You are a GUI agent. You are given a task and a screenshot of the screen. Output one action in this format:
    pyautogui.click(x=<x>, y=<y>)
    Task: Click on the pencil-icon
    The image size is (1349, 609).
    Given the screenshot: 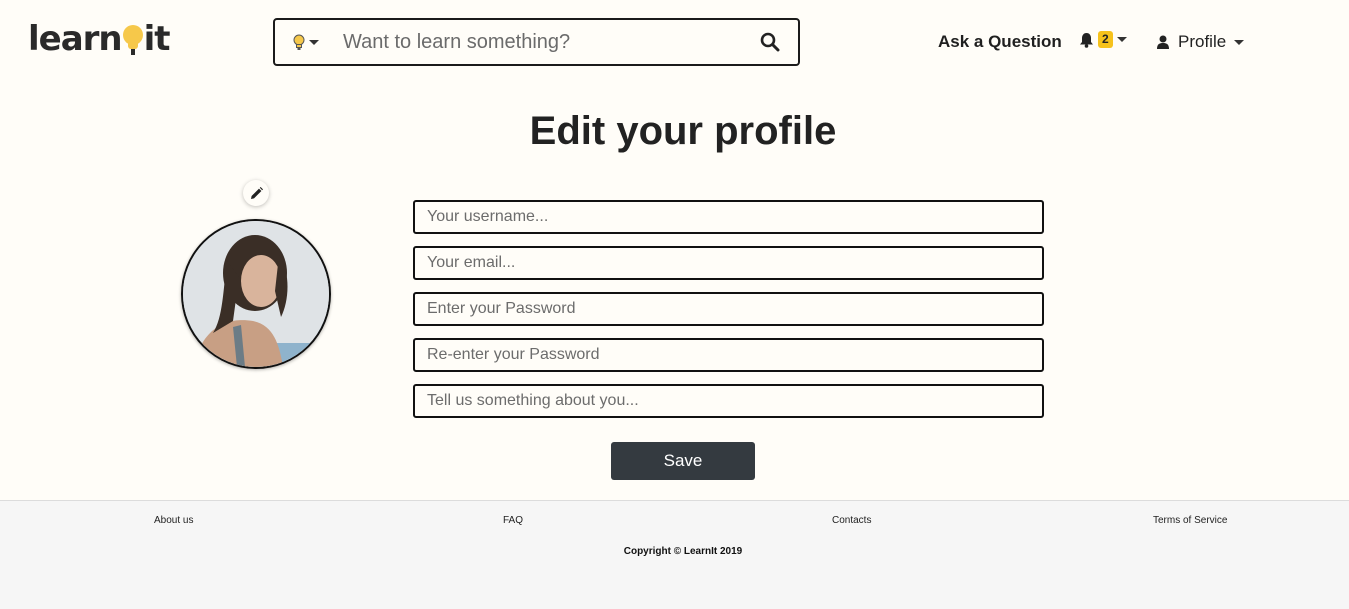 What is the action you would take?
    pyautogui.click(x=256, y=192)
    